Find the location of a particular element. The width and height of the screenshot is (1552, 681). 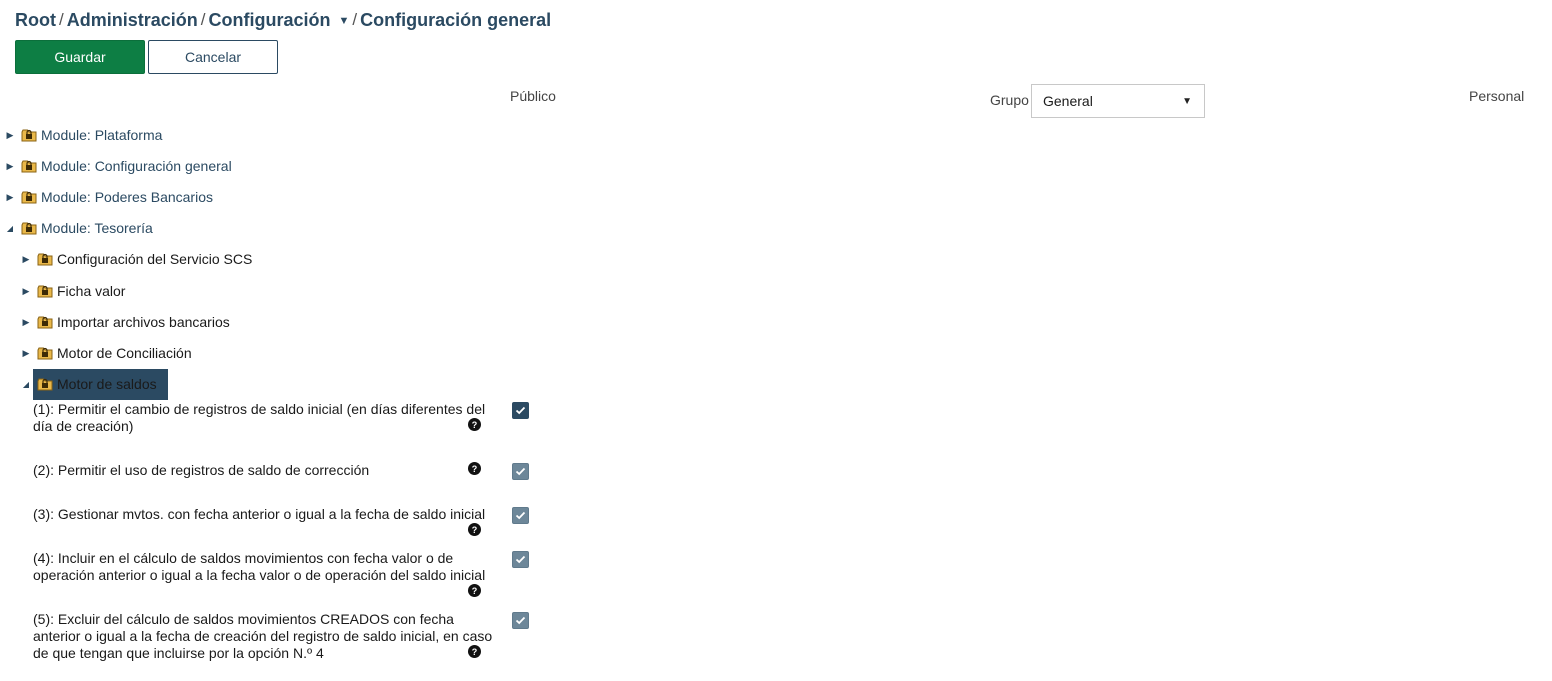

tree-node-label: Configuración del Servicio SCS is located at coordinates (154, 259).